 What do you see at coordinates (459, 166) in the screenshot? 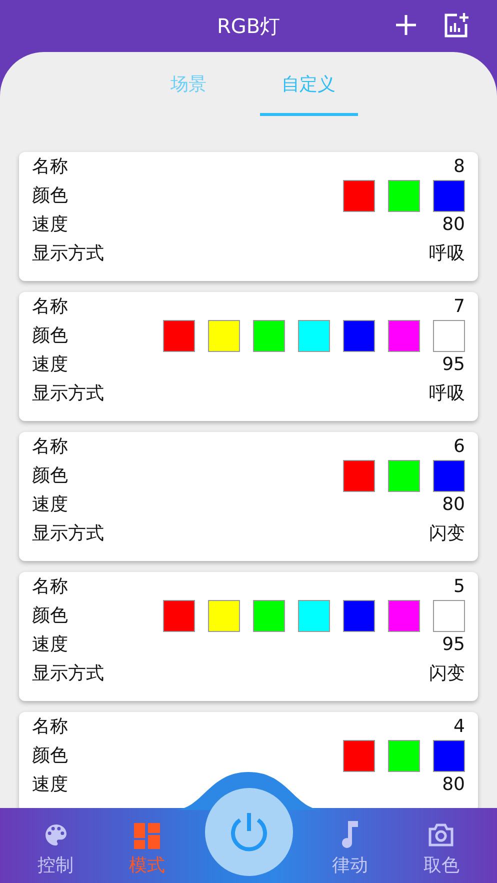
I see `field-value: 8` at bounding box center [459, 166].